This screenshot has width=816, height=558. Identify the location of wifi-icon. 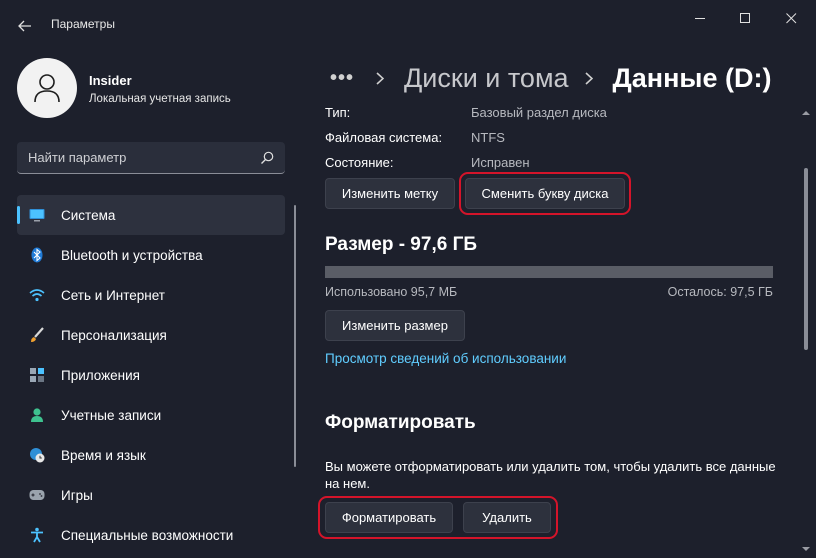
(37, 295).